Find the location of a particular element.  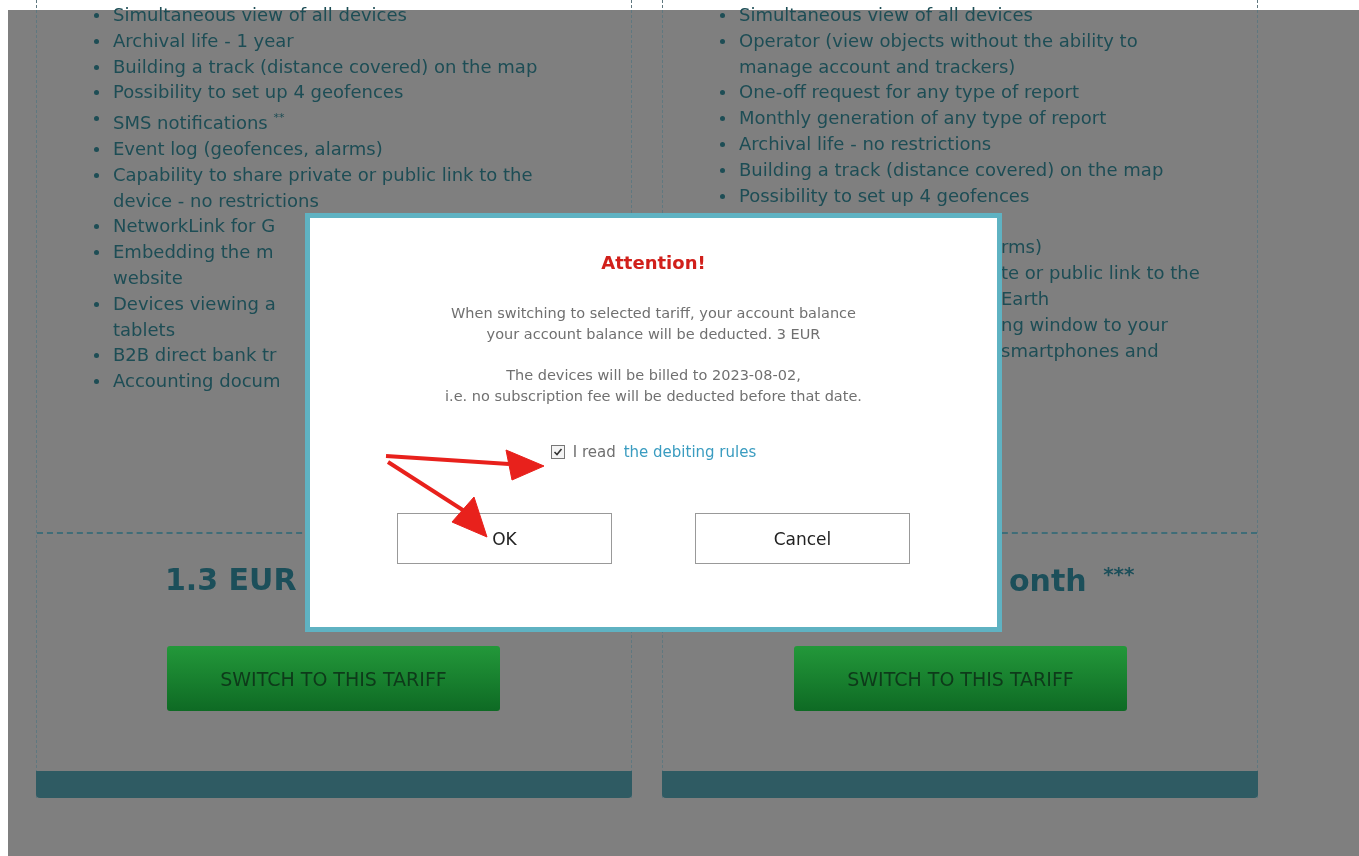

feature-text: rms) is located at coordinates (1022, 247).